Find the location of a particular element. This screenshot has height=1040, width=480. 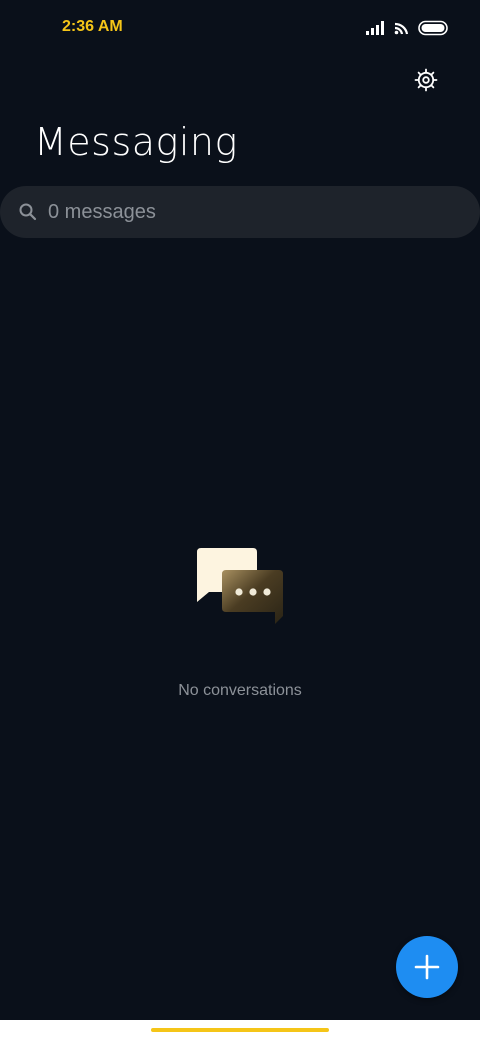

settings-button is located at coordinates (426, 80).